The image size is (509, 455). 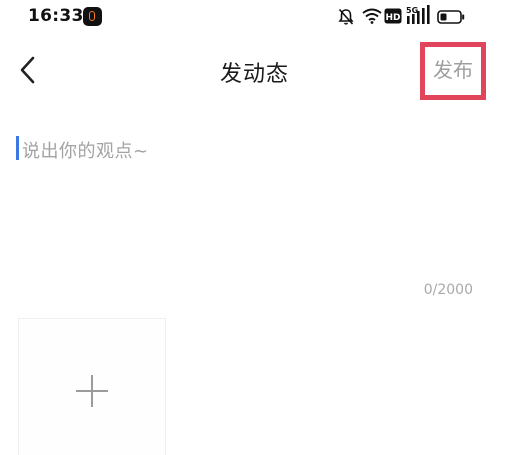 What do you see at coordinates (412, 10) in the screenshot?
I see `network-label: 5G` at bounding box center [412, 10].